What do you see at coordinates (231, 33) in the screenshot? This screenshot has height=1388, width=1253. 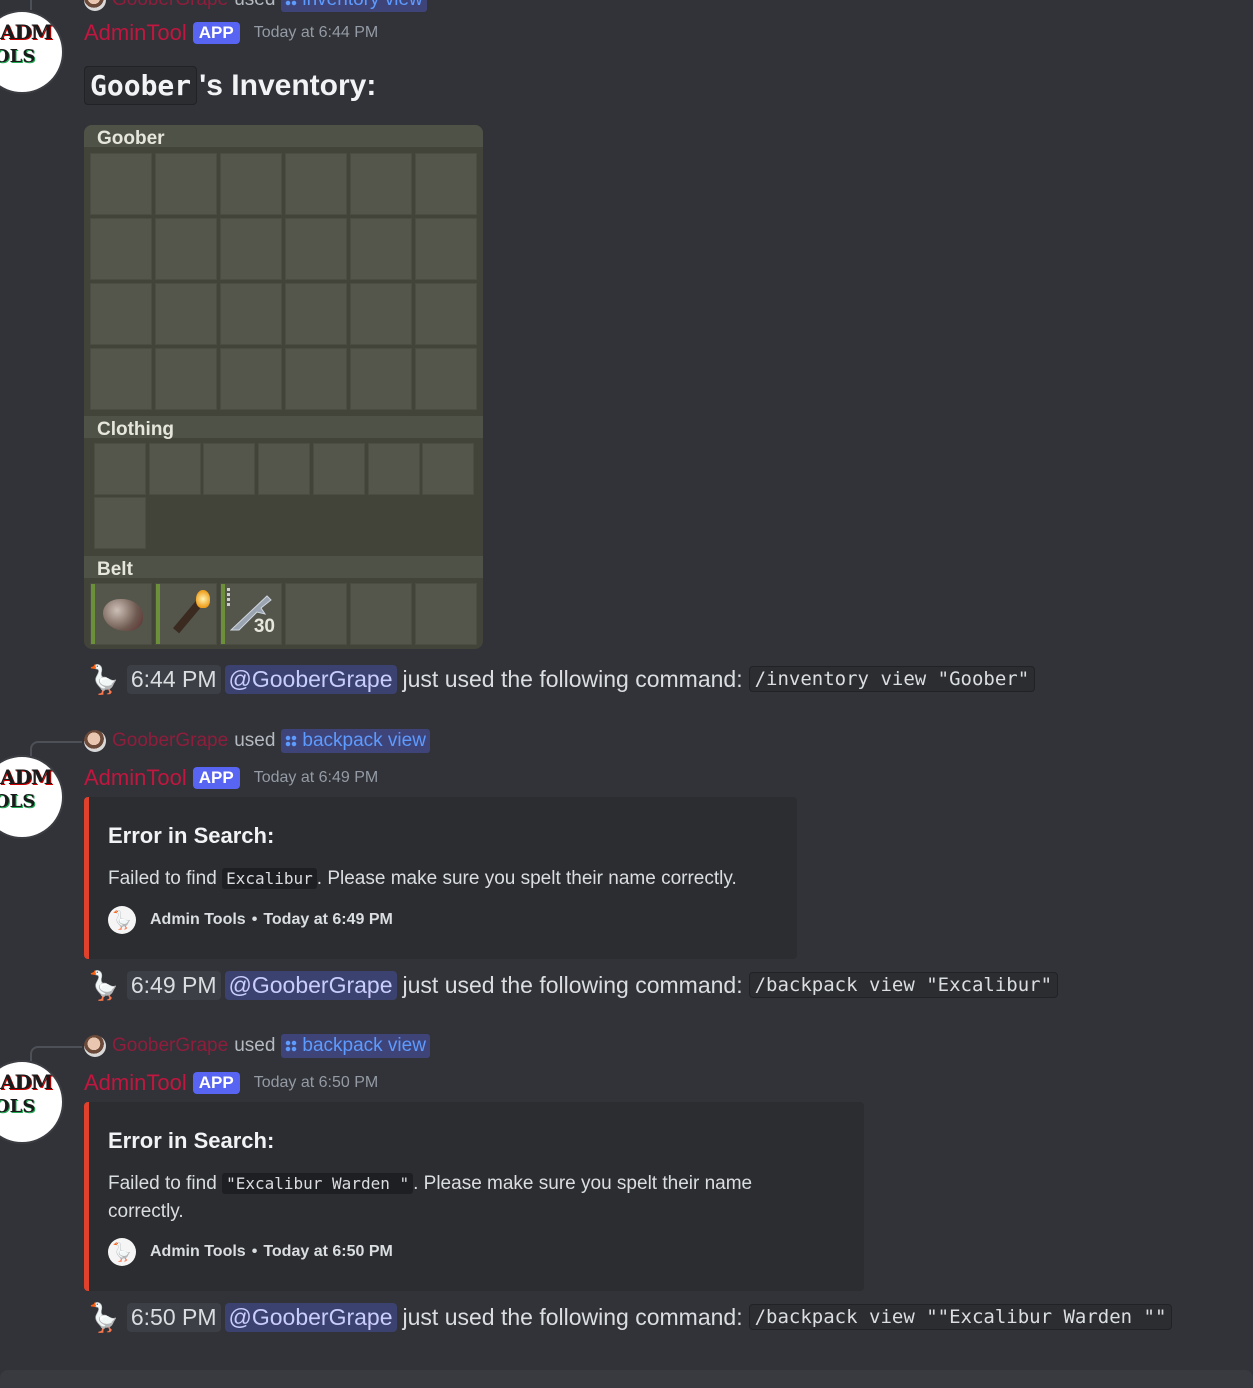 I see `message-header: AdminTool APP Today at 6:44 PM` at bounding box center [231, 33].